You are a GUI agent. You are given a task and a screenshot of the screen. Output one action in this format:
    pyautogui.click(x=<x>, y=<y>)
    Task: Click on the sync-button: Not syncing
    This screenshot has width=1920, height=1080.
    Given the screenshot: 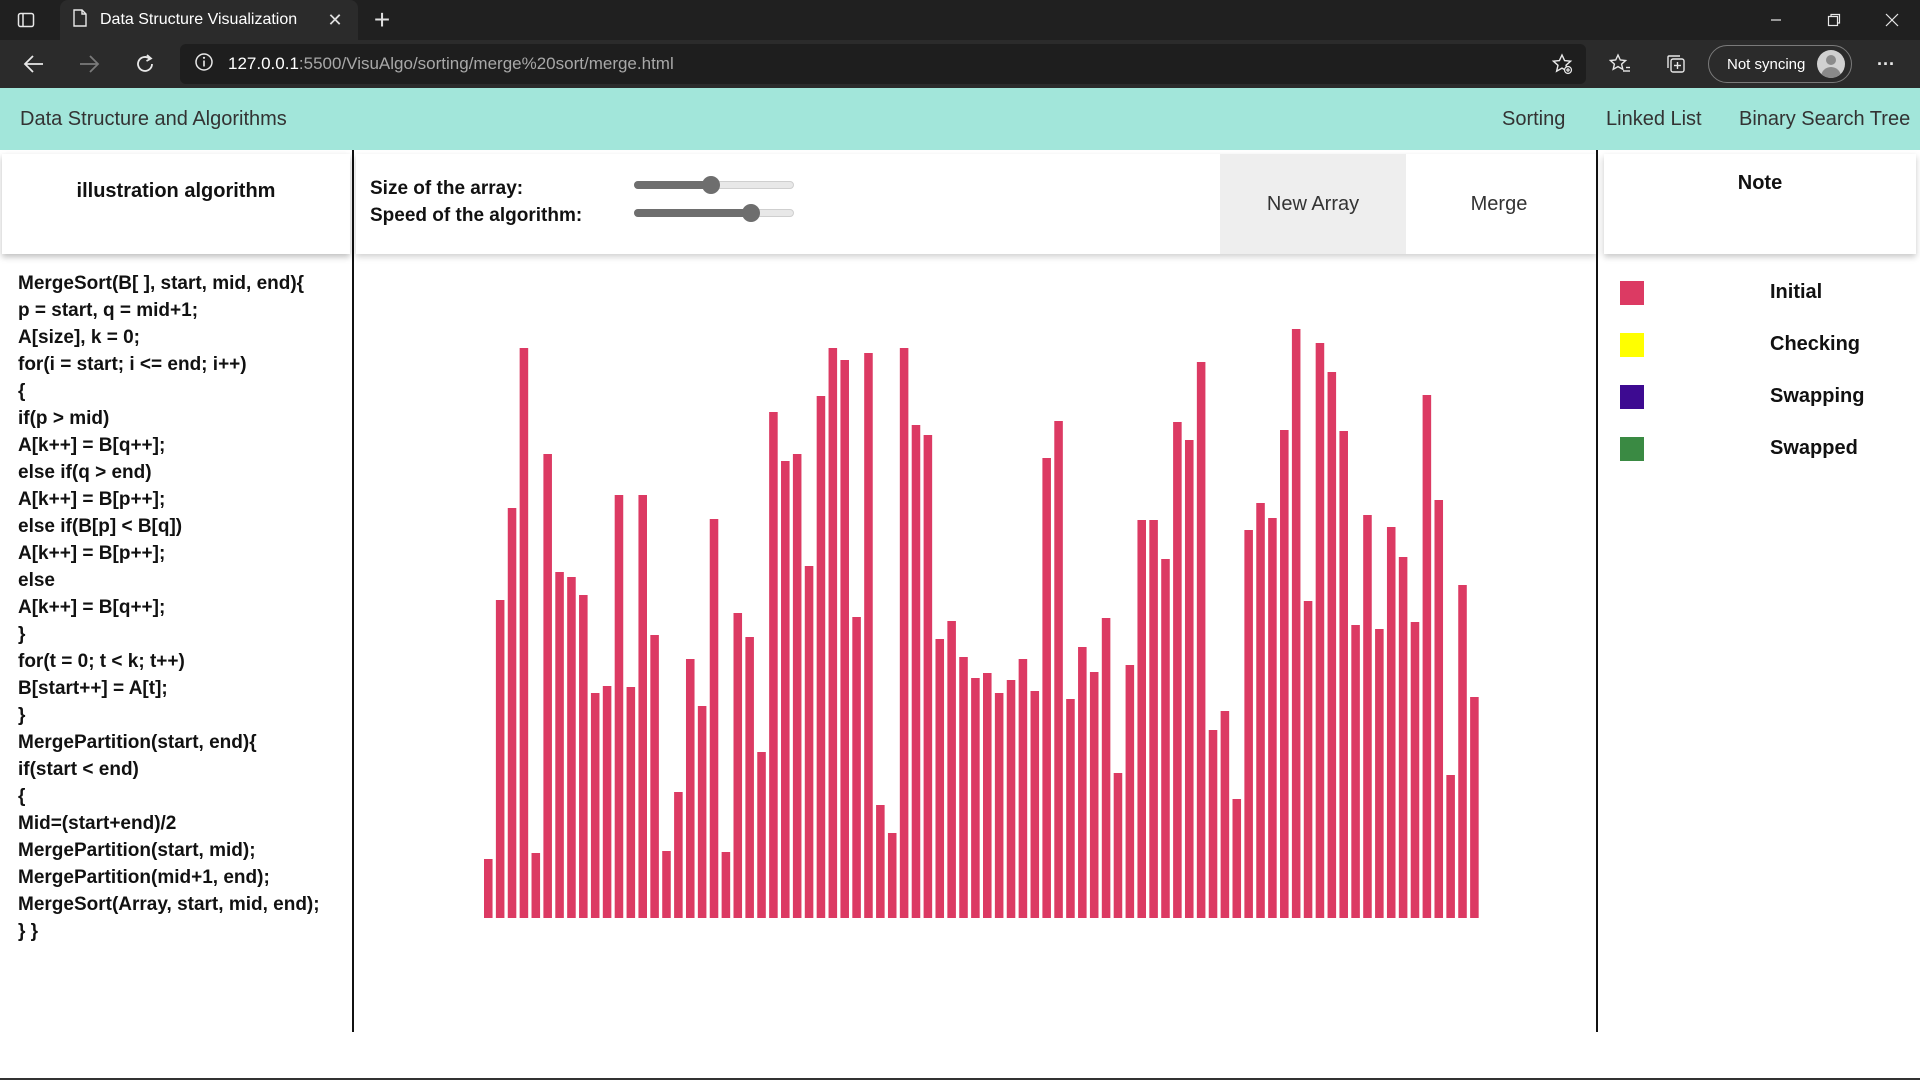 What is the action you would take?
    pyautogui.click(x=1780, y=64)
    